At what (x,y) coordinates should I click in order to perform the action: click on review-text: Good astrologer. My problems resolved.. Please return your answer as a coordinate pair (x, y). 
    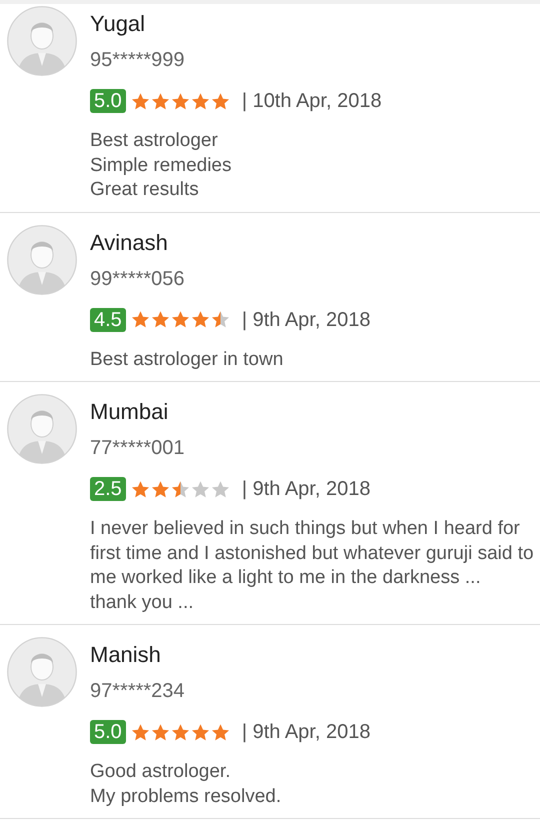
    Looking at the image, I should click on (186, 784).